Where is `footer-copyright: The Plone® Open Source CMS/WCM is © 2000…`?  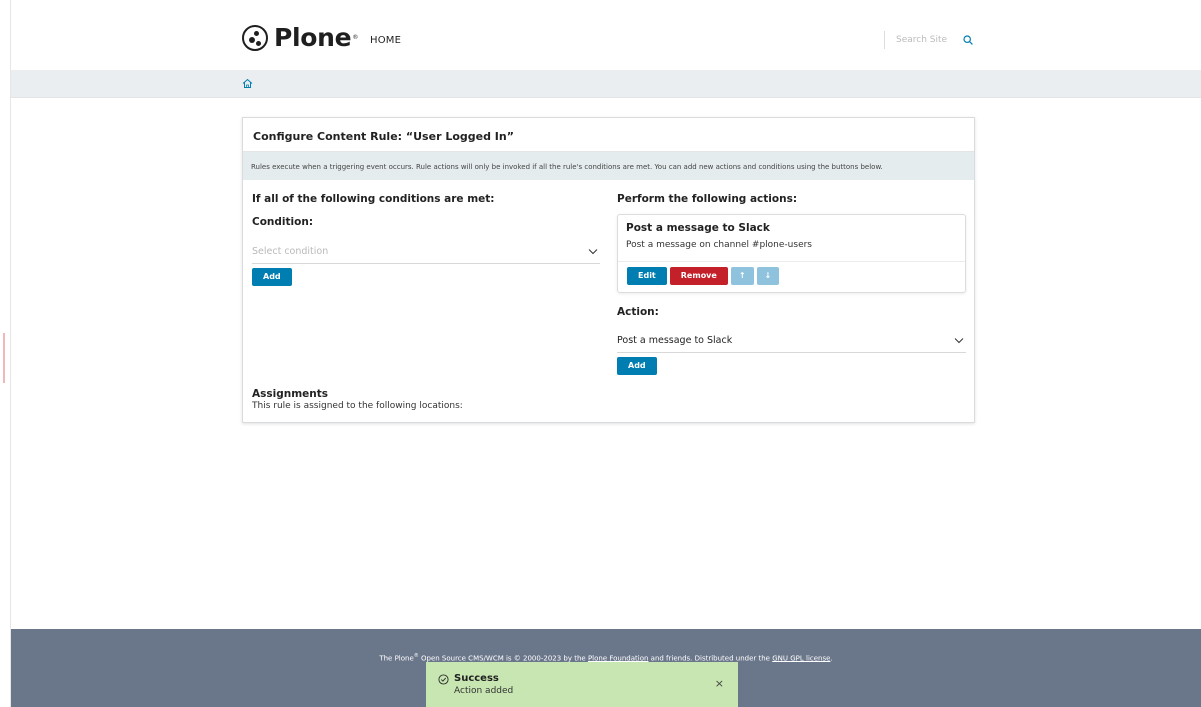
footer-copyright: The Plone® Open Source CMS/WCM is © 2000… is located at coordinates (606, 657).